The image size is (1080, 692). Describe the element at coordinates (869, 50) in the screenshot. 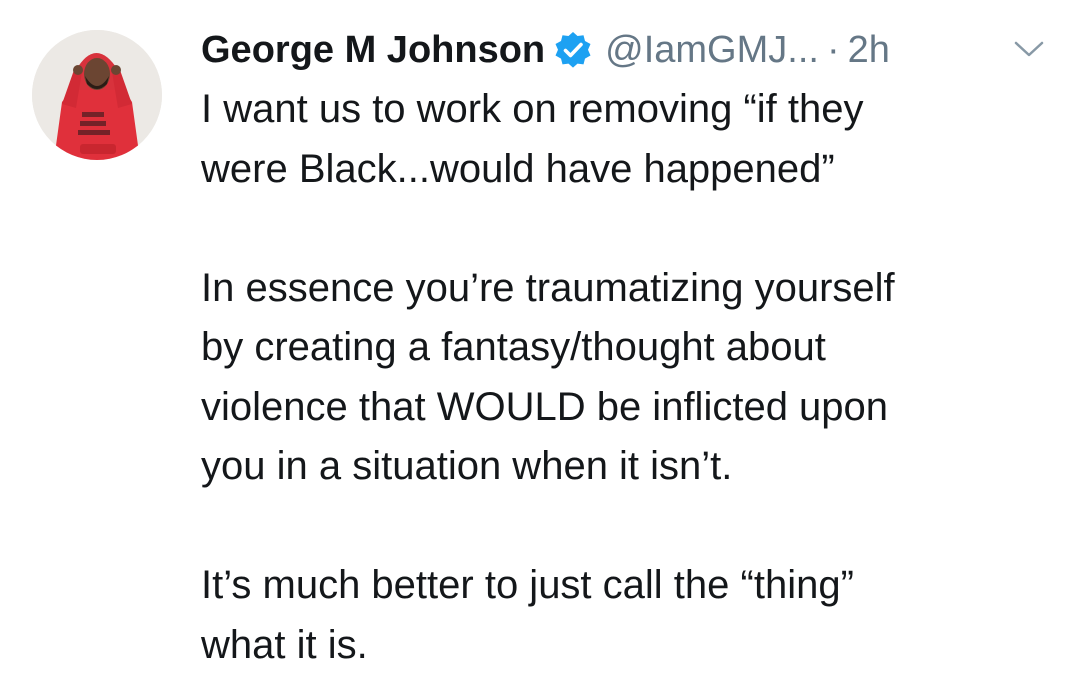

I see `tweet-timestamp: 2h` at that location.